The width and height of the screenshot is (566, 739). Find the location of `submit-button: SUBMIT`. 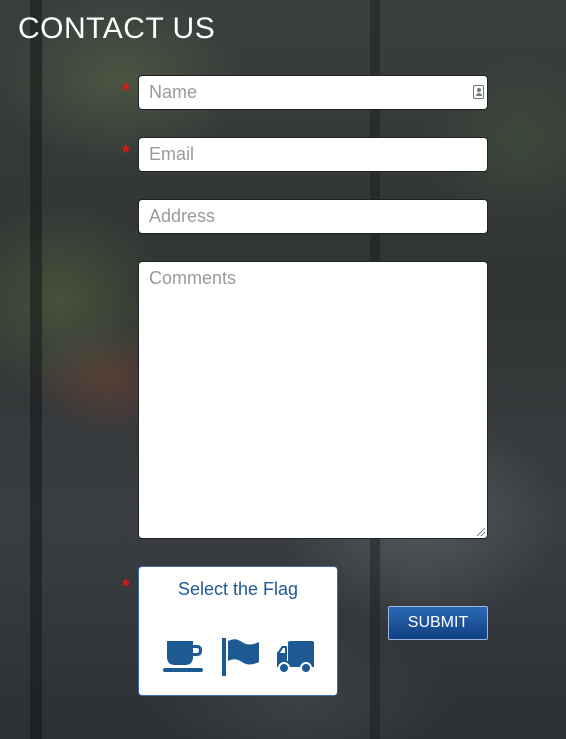

submit-button: SUBMIT is located at coordinates (438, 623).